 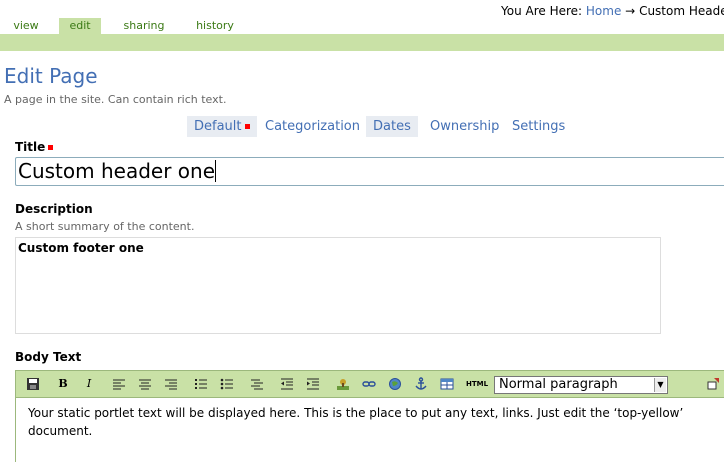 I want to click on paragraph-format-value: Normal paragraph, so click(x=558, y=384).